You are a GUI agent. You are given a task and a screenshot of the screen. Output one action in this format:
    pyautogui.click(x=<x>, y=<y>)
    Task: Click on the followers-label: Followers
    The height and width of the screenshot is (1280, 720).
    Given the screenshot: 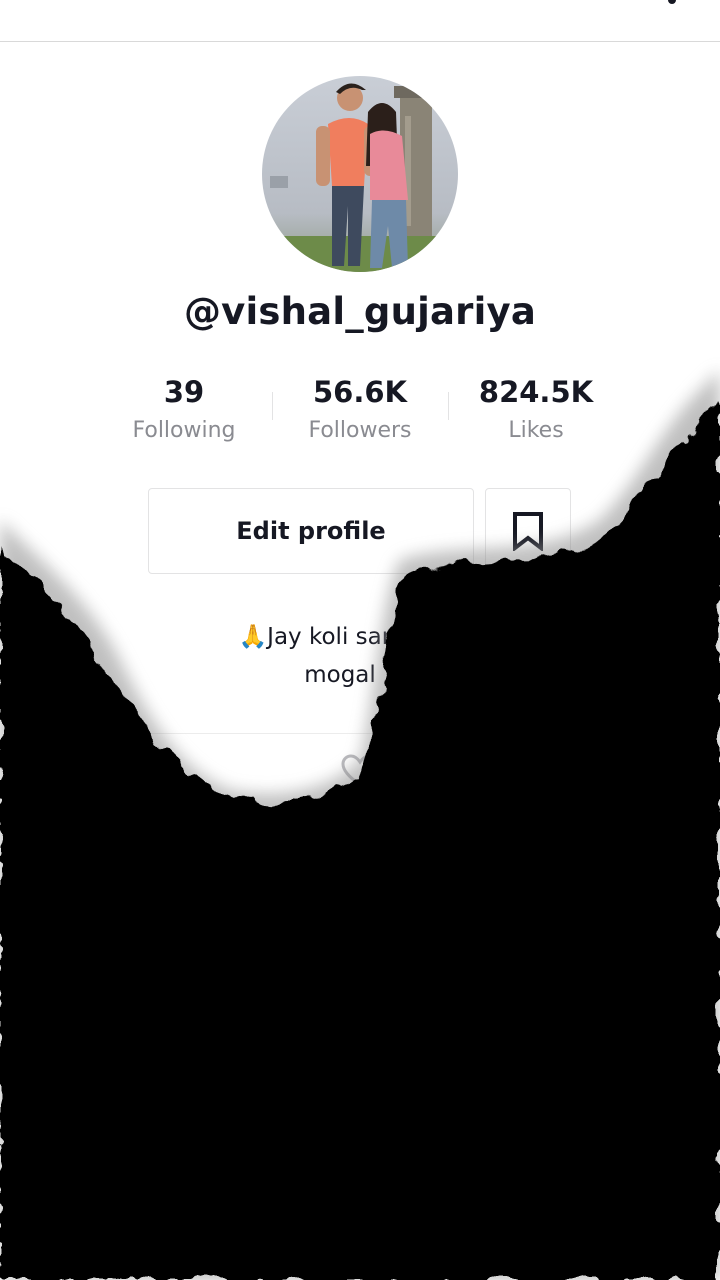 What is the action you would take?
    pyautogui.click(x=360, y=430)
    